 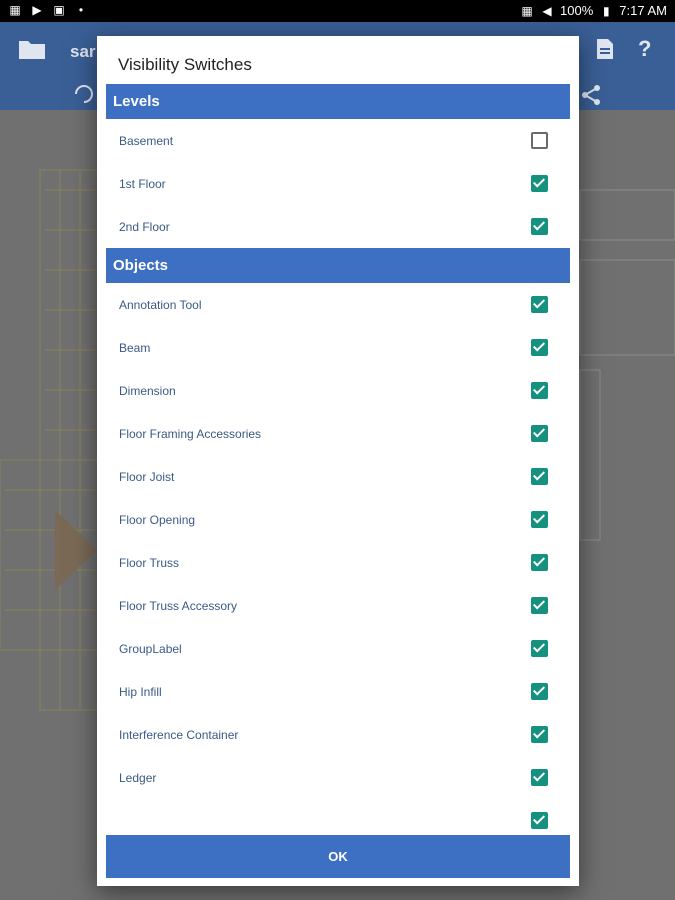 What do you see at coordinates (338, 605) in the screenshot?
I see `visibility-row: Floor Truss Accessory` at bounding box center [338, 605].